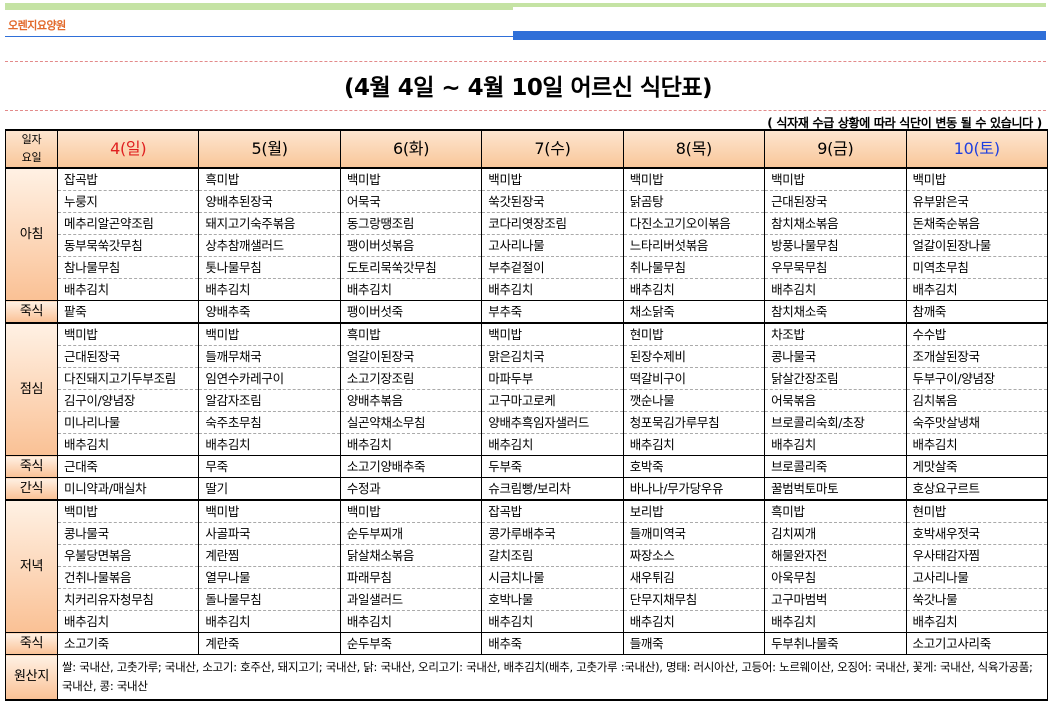  Describe the element at coordinates (411, 245) in the screenshot. I see `menu-cell: 팽이버섯볶음` at that location.